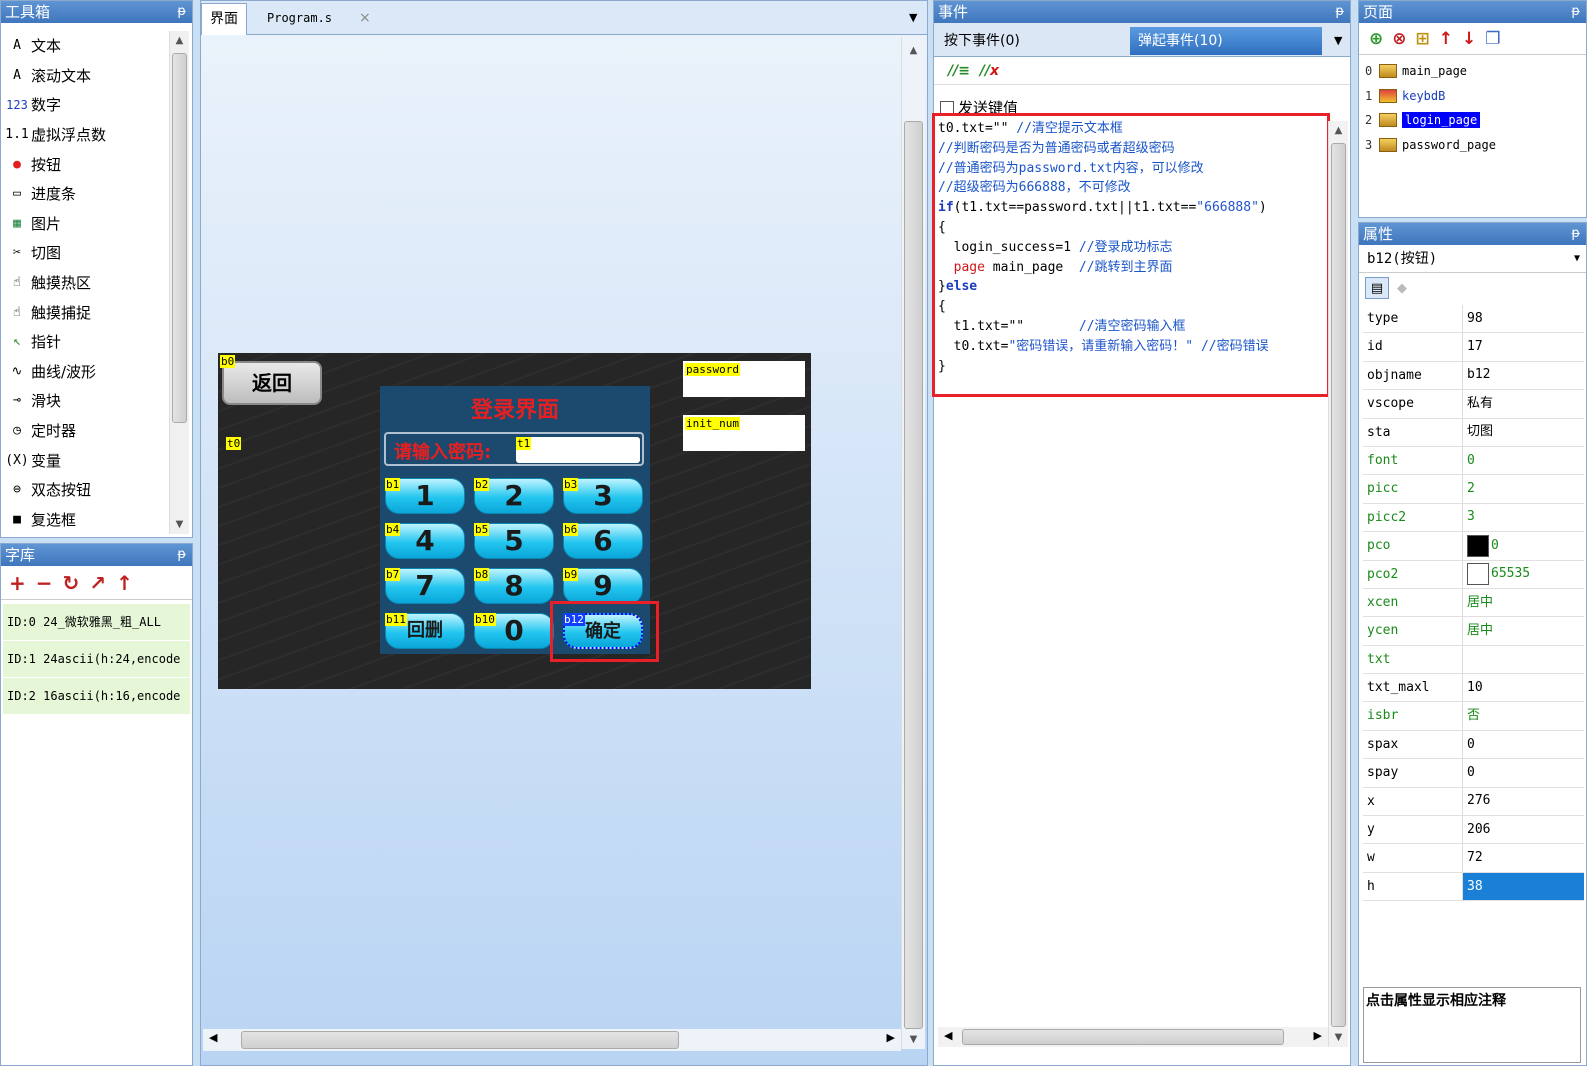 This screenshot has width=1587, height=1066. I want to click on code-vscrollbar: ▲ ▼, so click(1338, 584).